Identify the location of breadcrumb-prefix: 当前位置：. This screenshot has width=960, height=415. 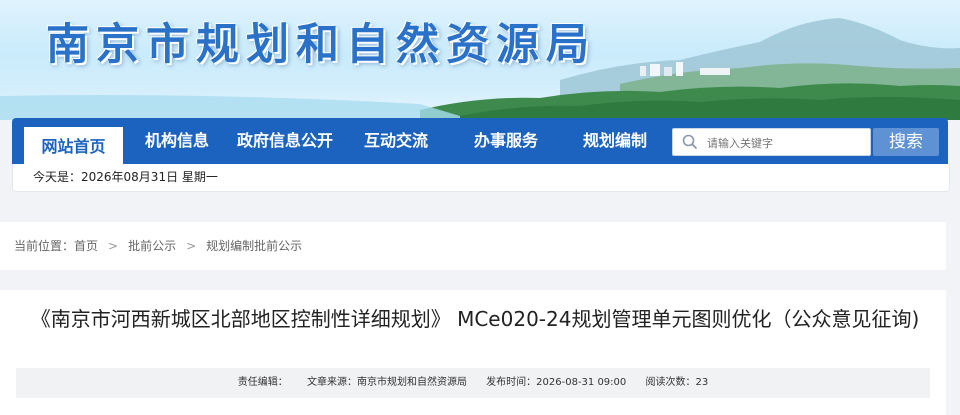
(44, 246).